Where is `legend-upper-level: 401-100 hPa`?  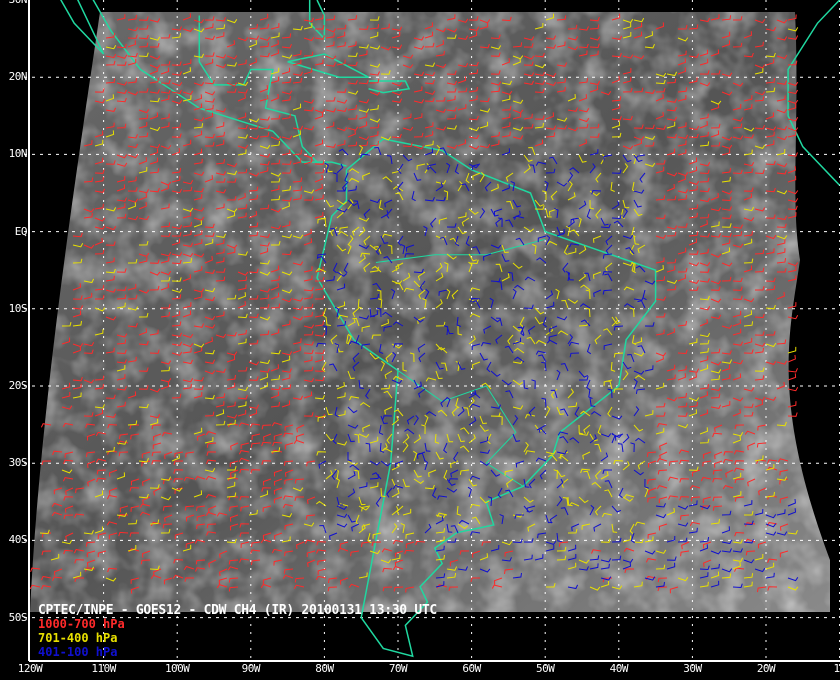 legend-upper-level: 401-100 hPa is located at coordinates (78, 652).